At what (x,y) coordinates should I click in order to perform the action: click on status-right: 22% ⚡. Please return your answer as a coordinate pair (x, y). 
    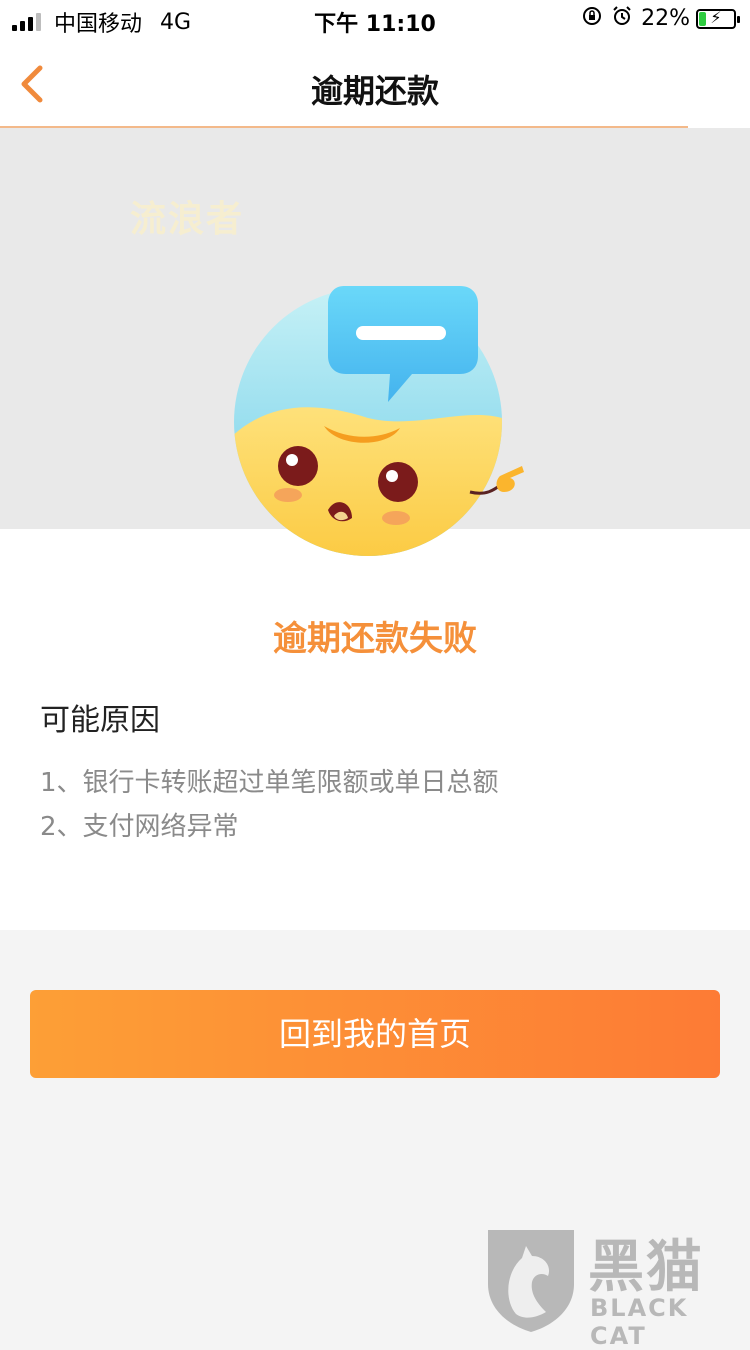
    Looking at the image, I should click on (660, 18).